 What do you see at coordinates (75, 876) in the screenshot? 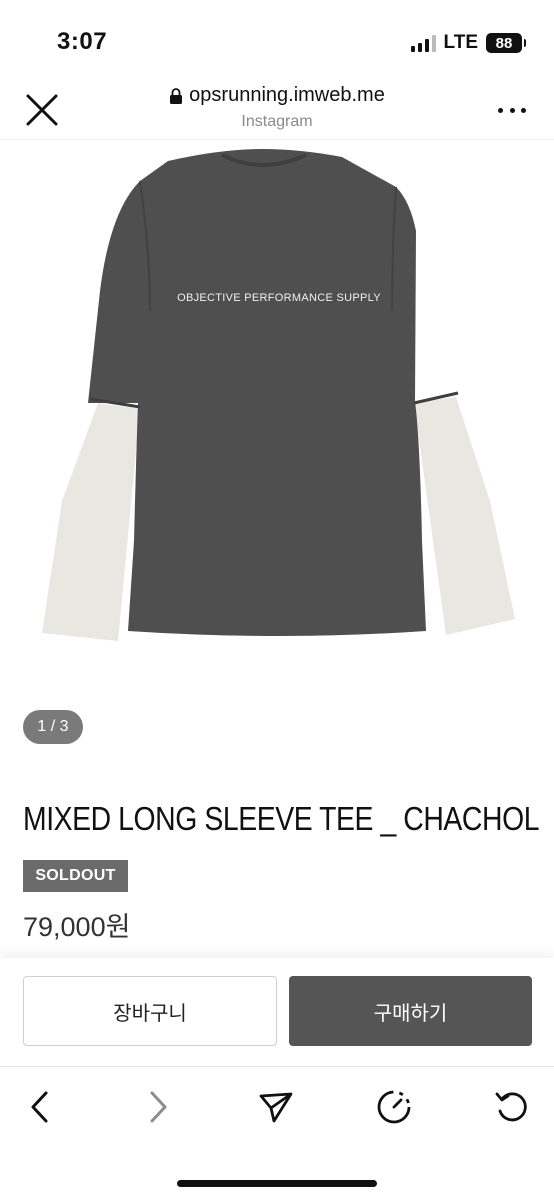
I see `soldout-badge: SOLDOUT` at bounding box center [75, 876].